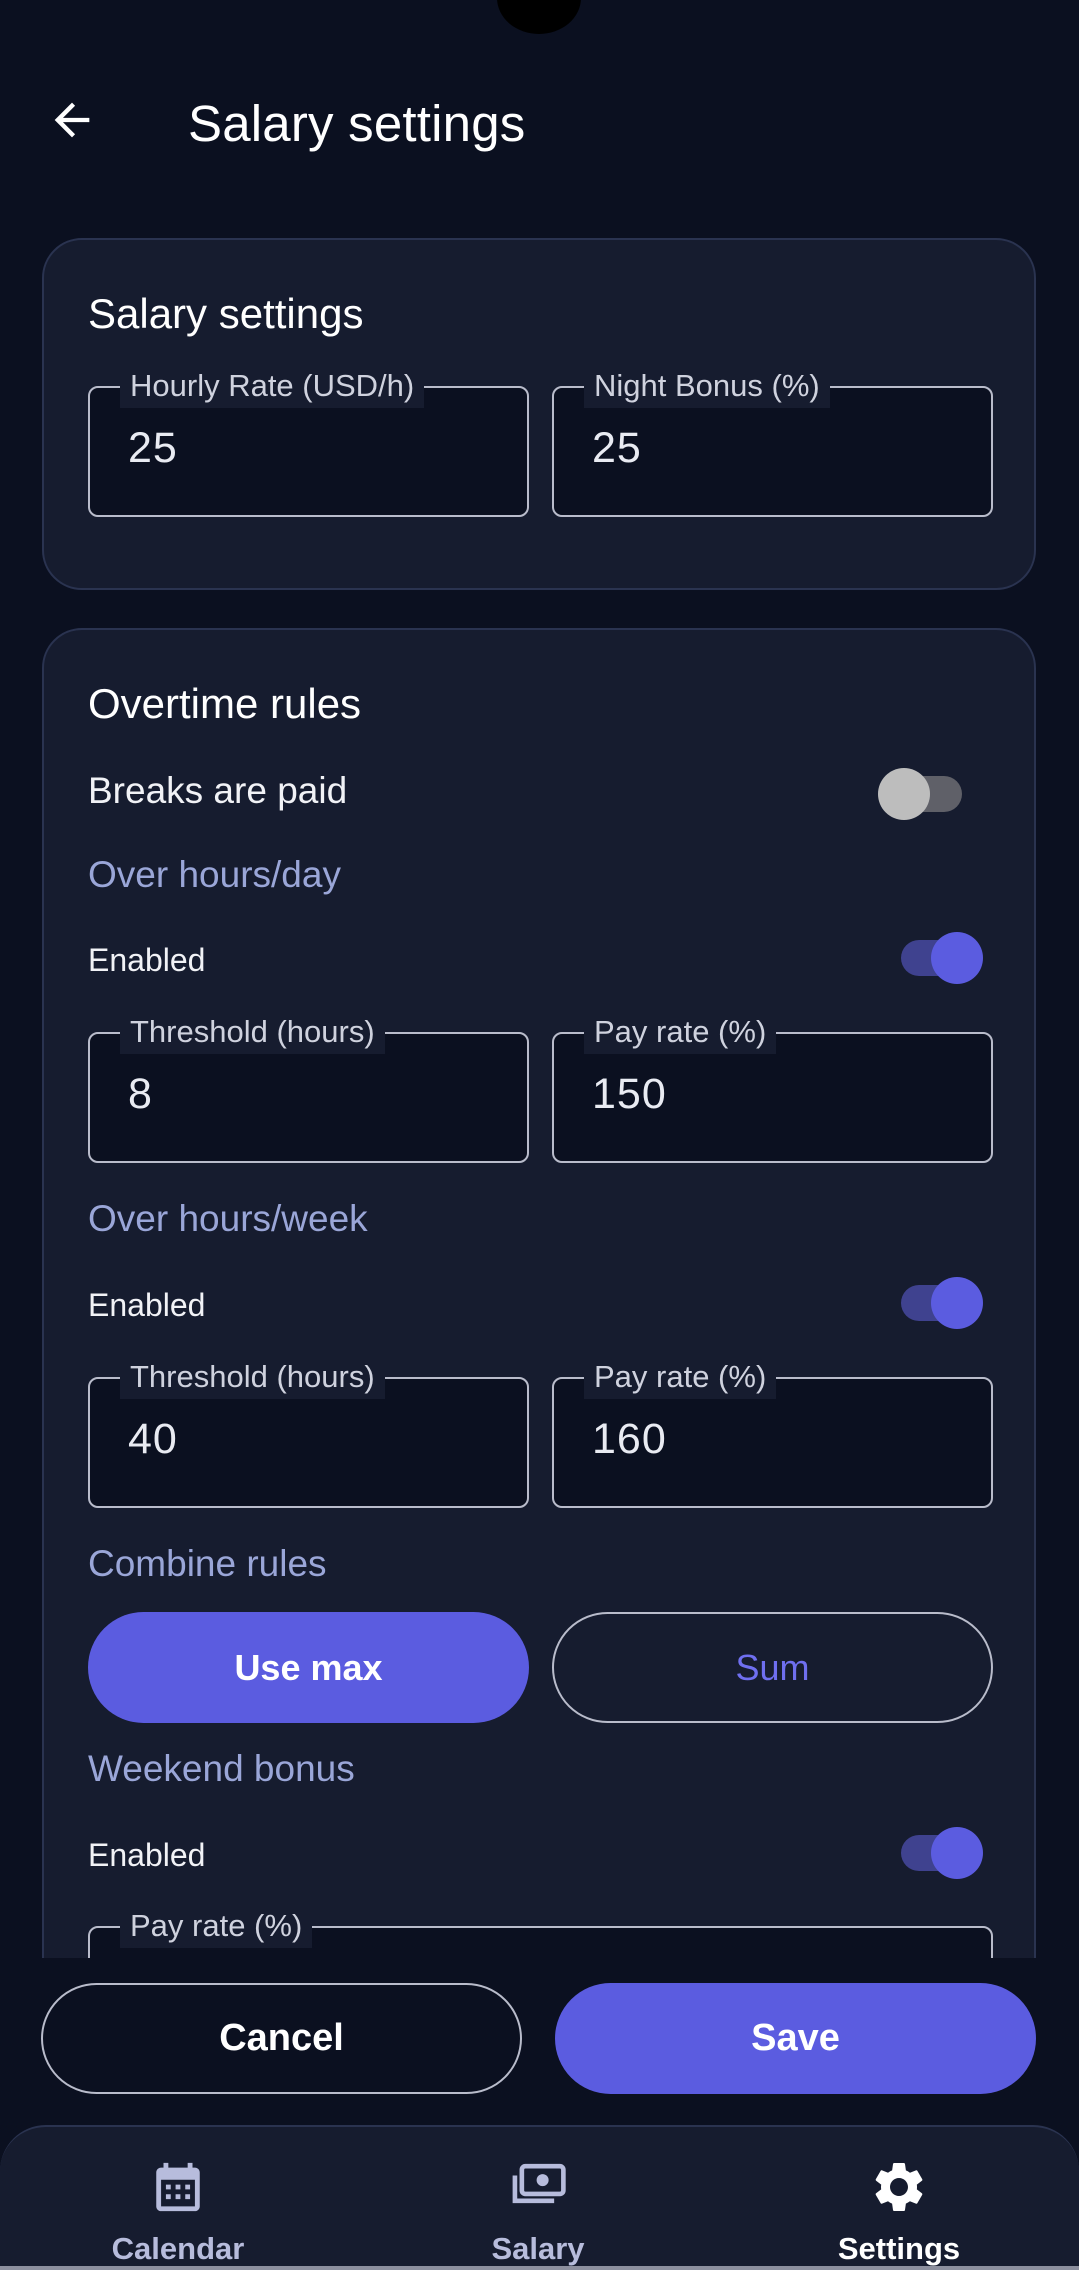 This screenshot has height=2270, width=1079. I want to click on money-icon, so click(538, 2187).